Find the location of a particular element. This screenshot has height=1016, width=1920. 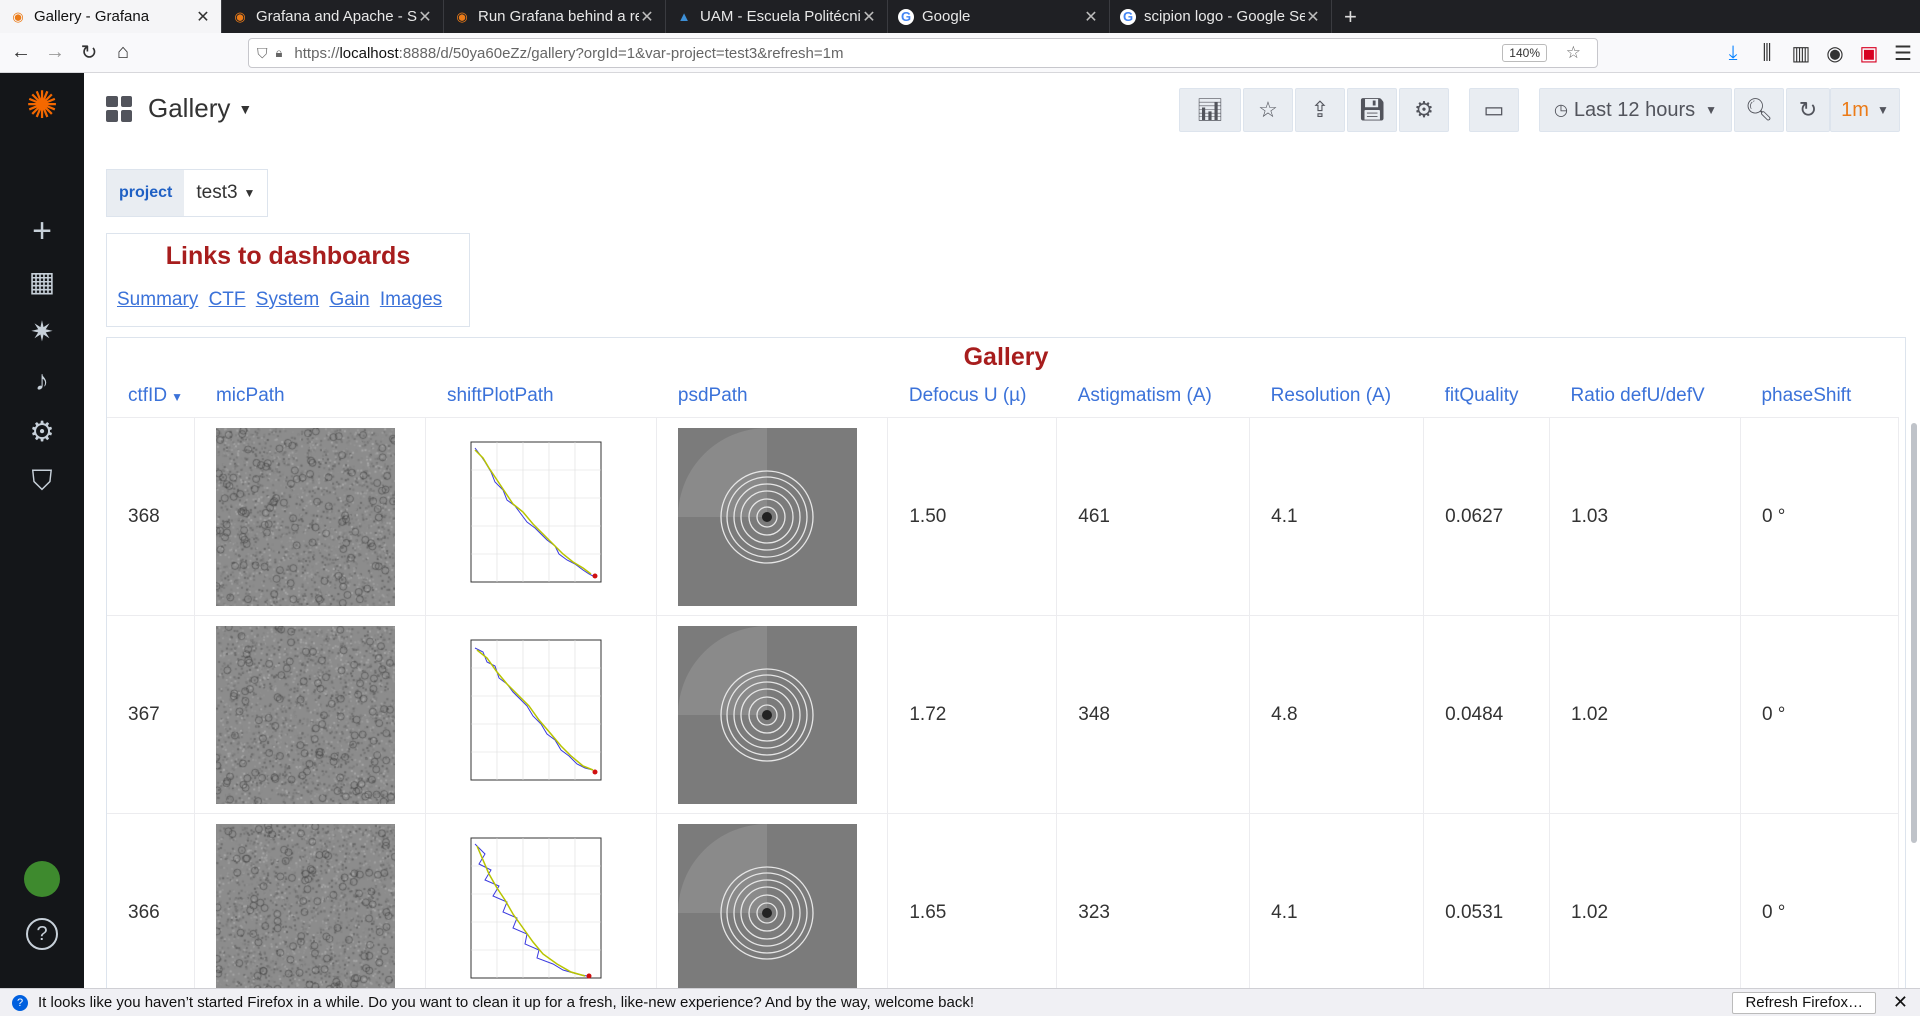

browser-tab: ◉ Gallery - Grafana ✕ is located at coordinates (111, 16).